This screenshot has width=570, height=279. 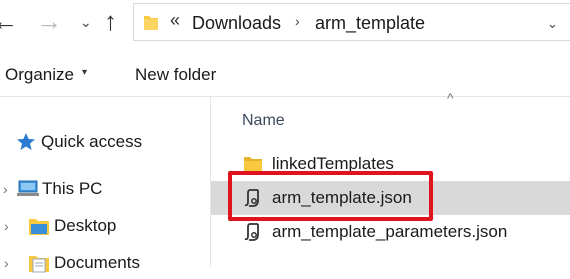 I want to click on address-overflow-button: «, so click(x=175, y=20).